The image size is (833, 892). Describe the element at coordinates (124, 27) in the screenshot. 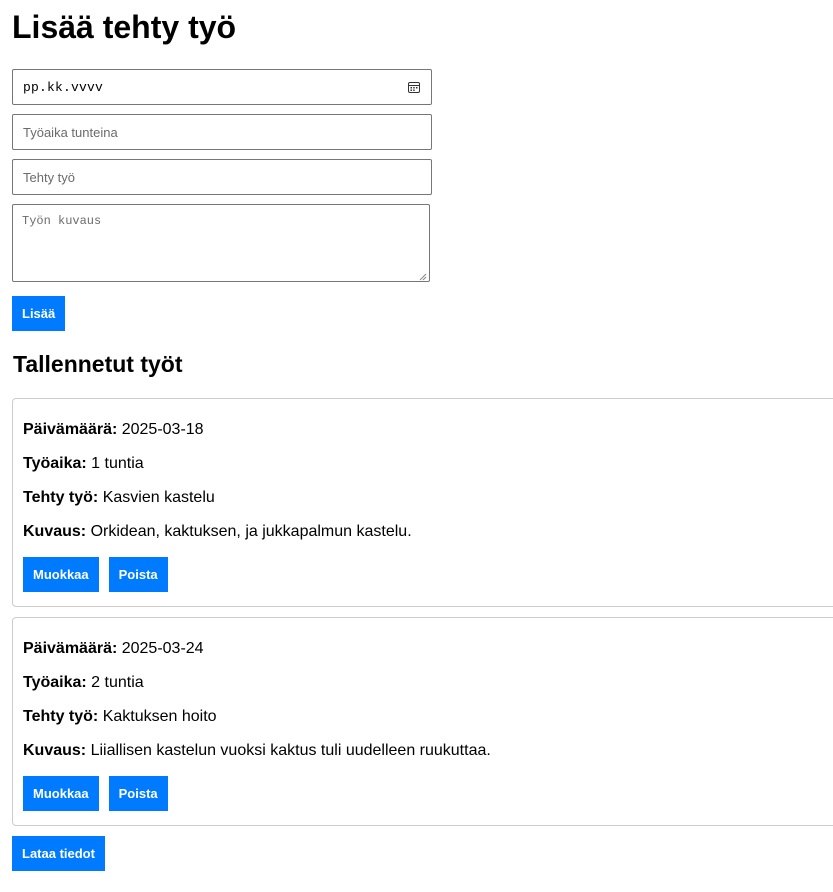

I see `page-title: Lisää tehty työ` at that location.